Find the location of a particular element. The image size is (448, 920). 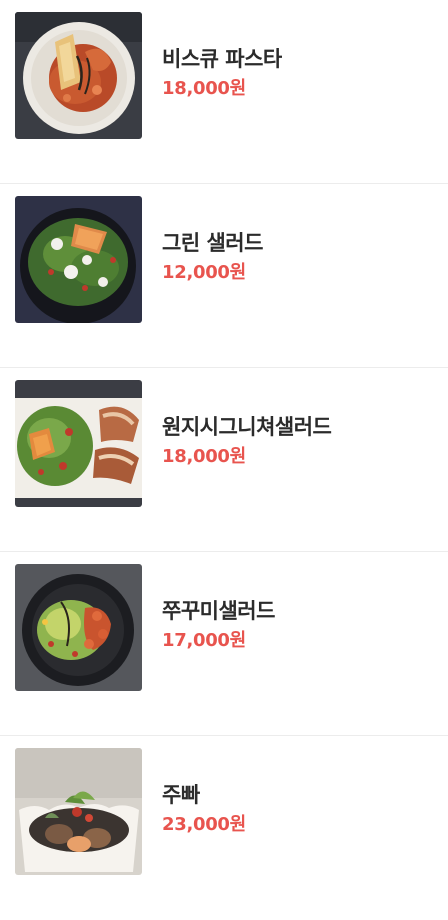

item-info: 원지시그니쳐샐러드 18,000원 is located at coordinates (247, 441).